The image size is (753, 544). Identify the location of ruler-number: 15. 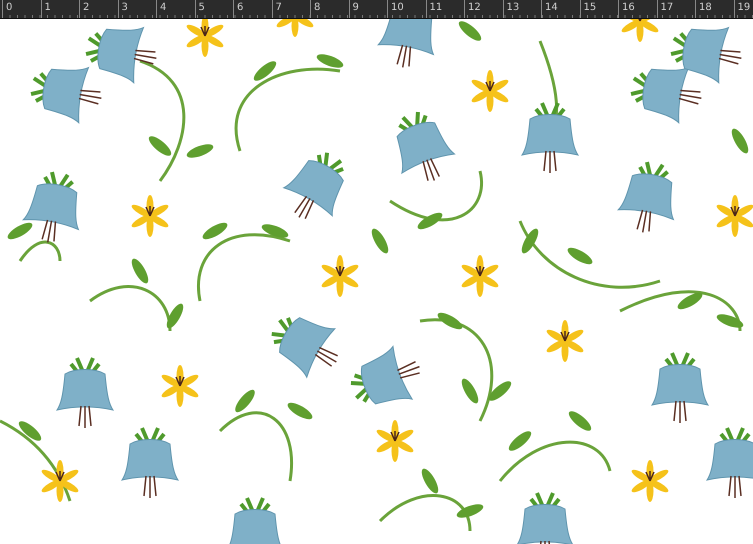
(589, 7).